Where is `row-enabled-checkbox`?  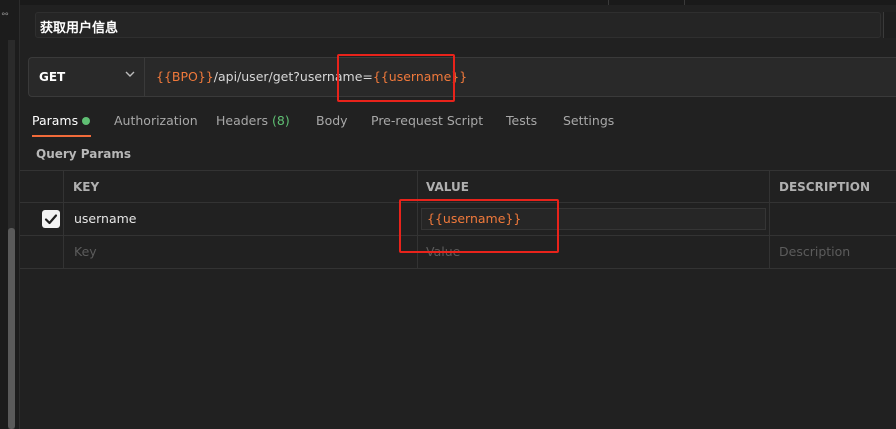 row-enabled-checkbox is located at coordinates (51, 219).